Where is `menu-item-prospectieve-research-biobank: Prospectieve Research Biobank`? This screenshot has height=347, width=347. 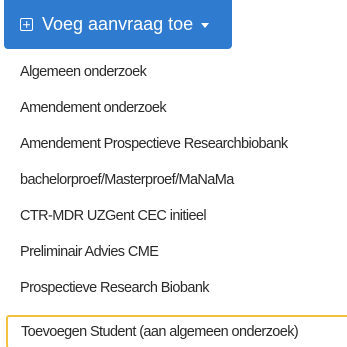 menu-item-prospectieve-research-biobank: Prospectieve Research Biobank is located at coordinates (173, 288).